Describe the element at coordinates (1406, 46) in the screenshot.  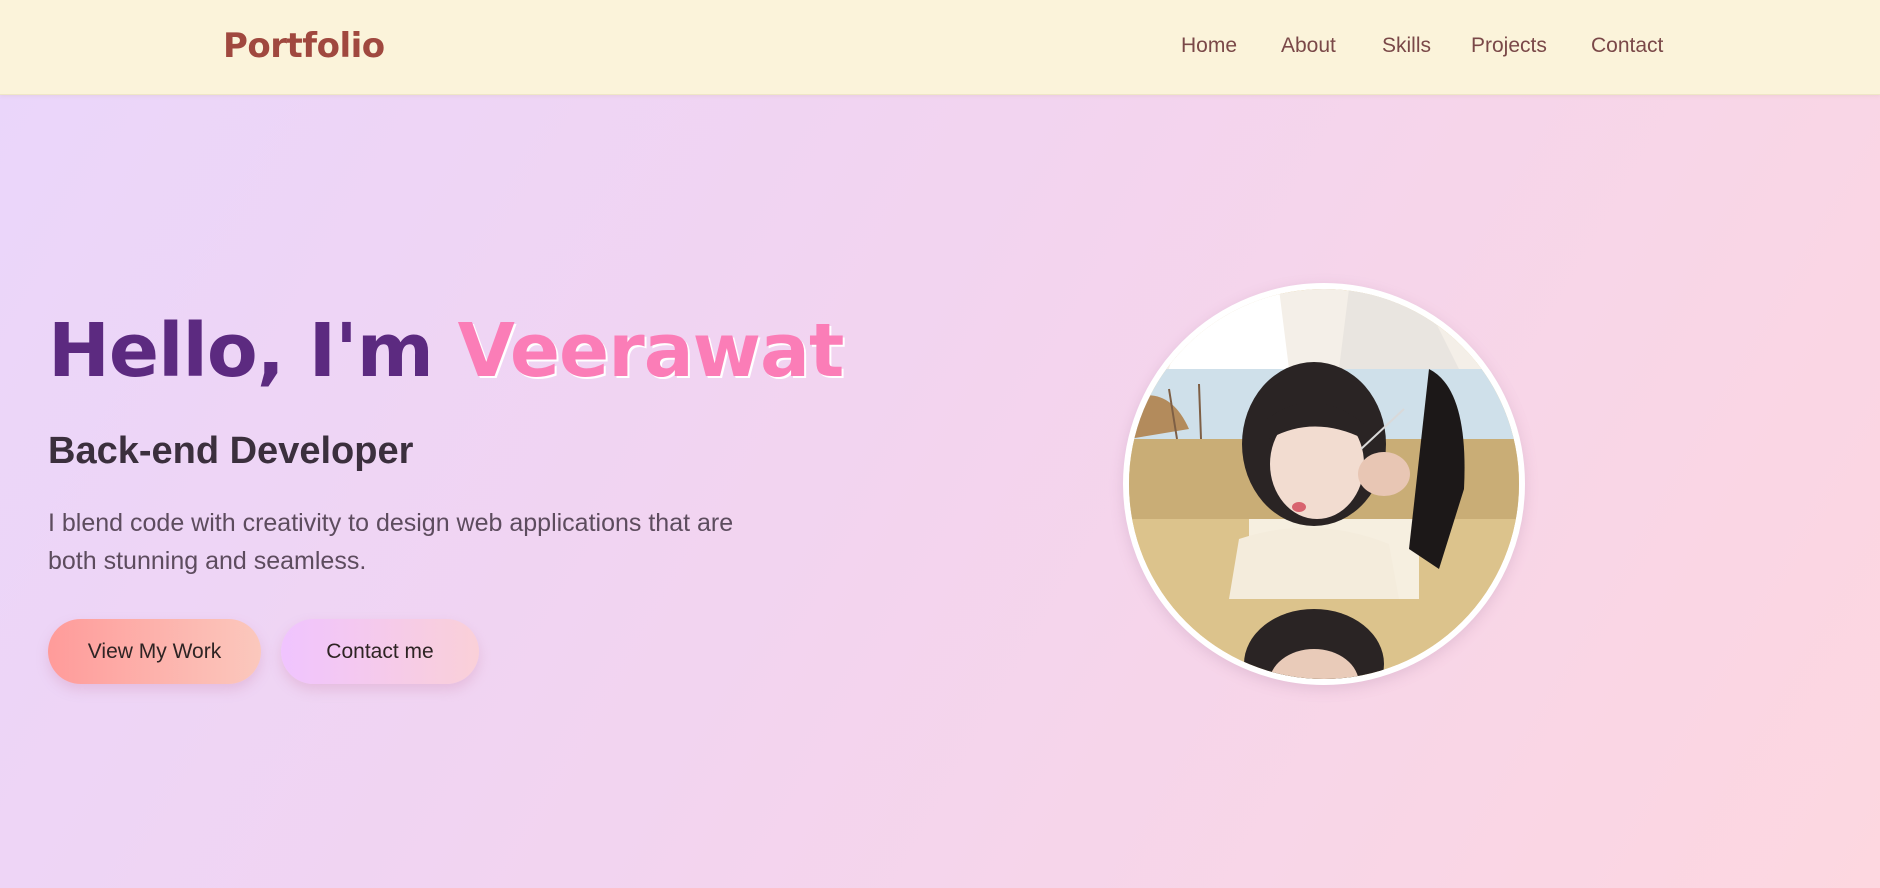
I see `nav-link-skills: Skills` at that location.